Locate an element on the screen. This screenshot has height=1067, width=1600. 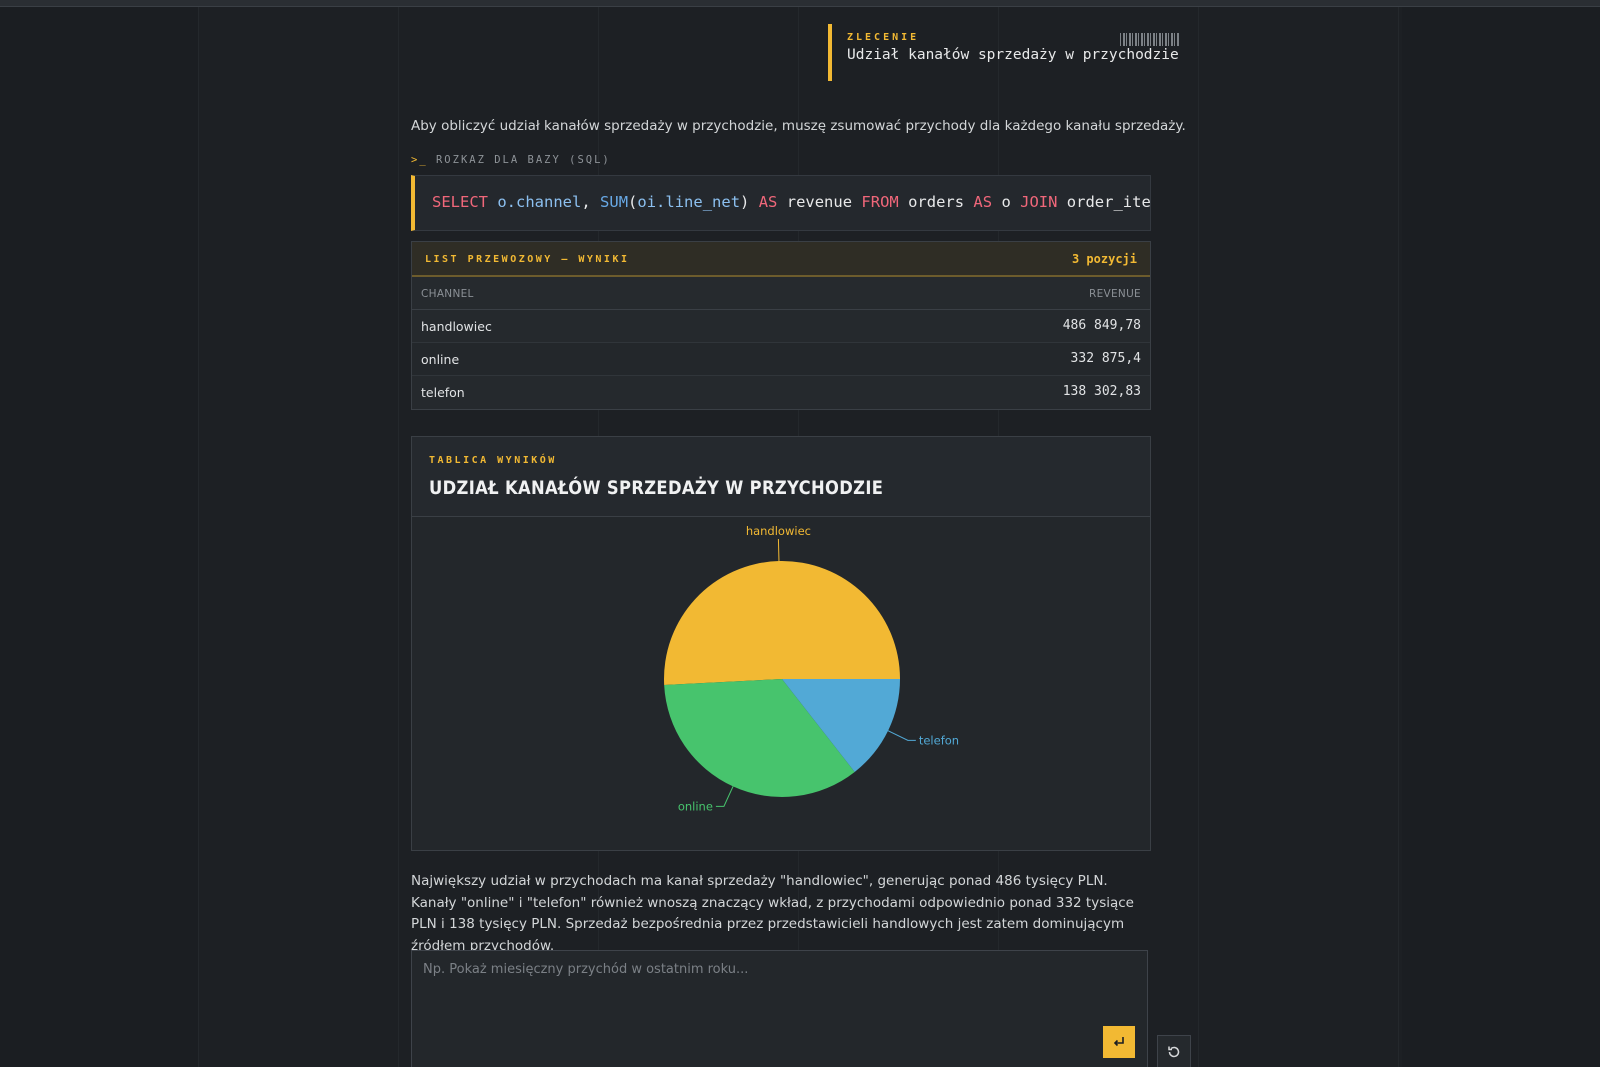
column-header-revenue: REVENUE is located at coordinates (1114, 294).